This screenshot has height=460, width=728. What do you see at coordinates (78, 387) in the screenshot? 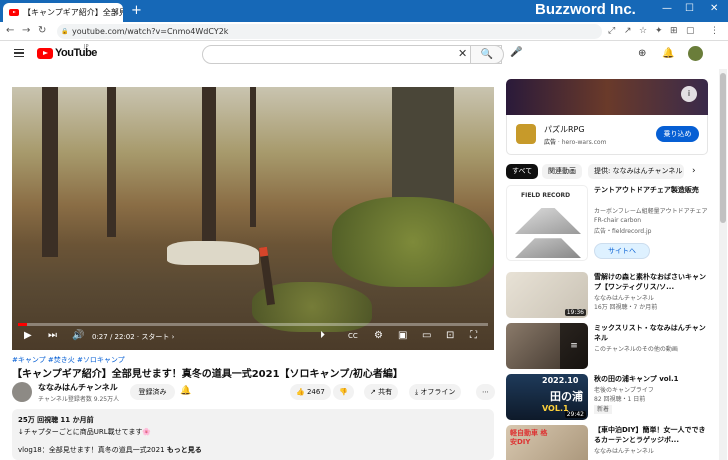
I see `channel-name: ななみはんチャンネル` at bounding box center [78, 387].